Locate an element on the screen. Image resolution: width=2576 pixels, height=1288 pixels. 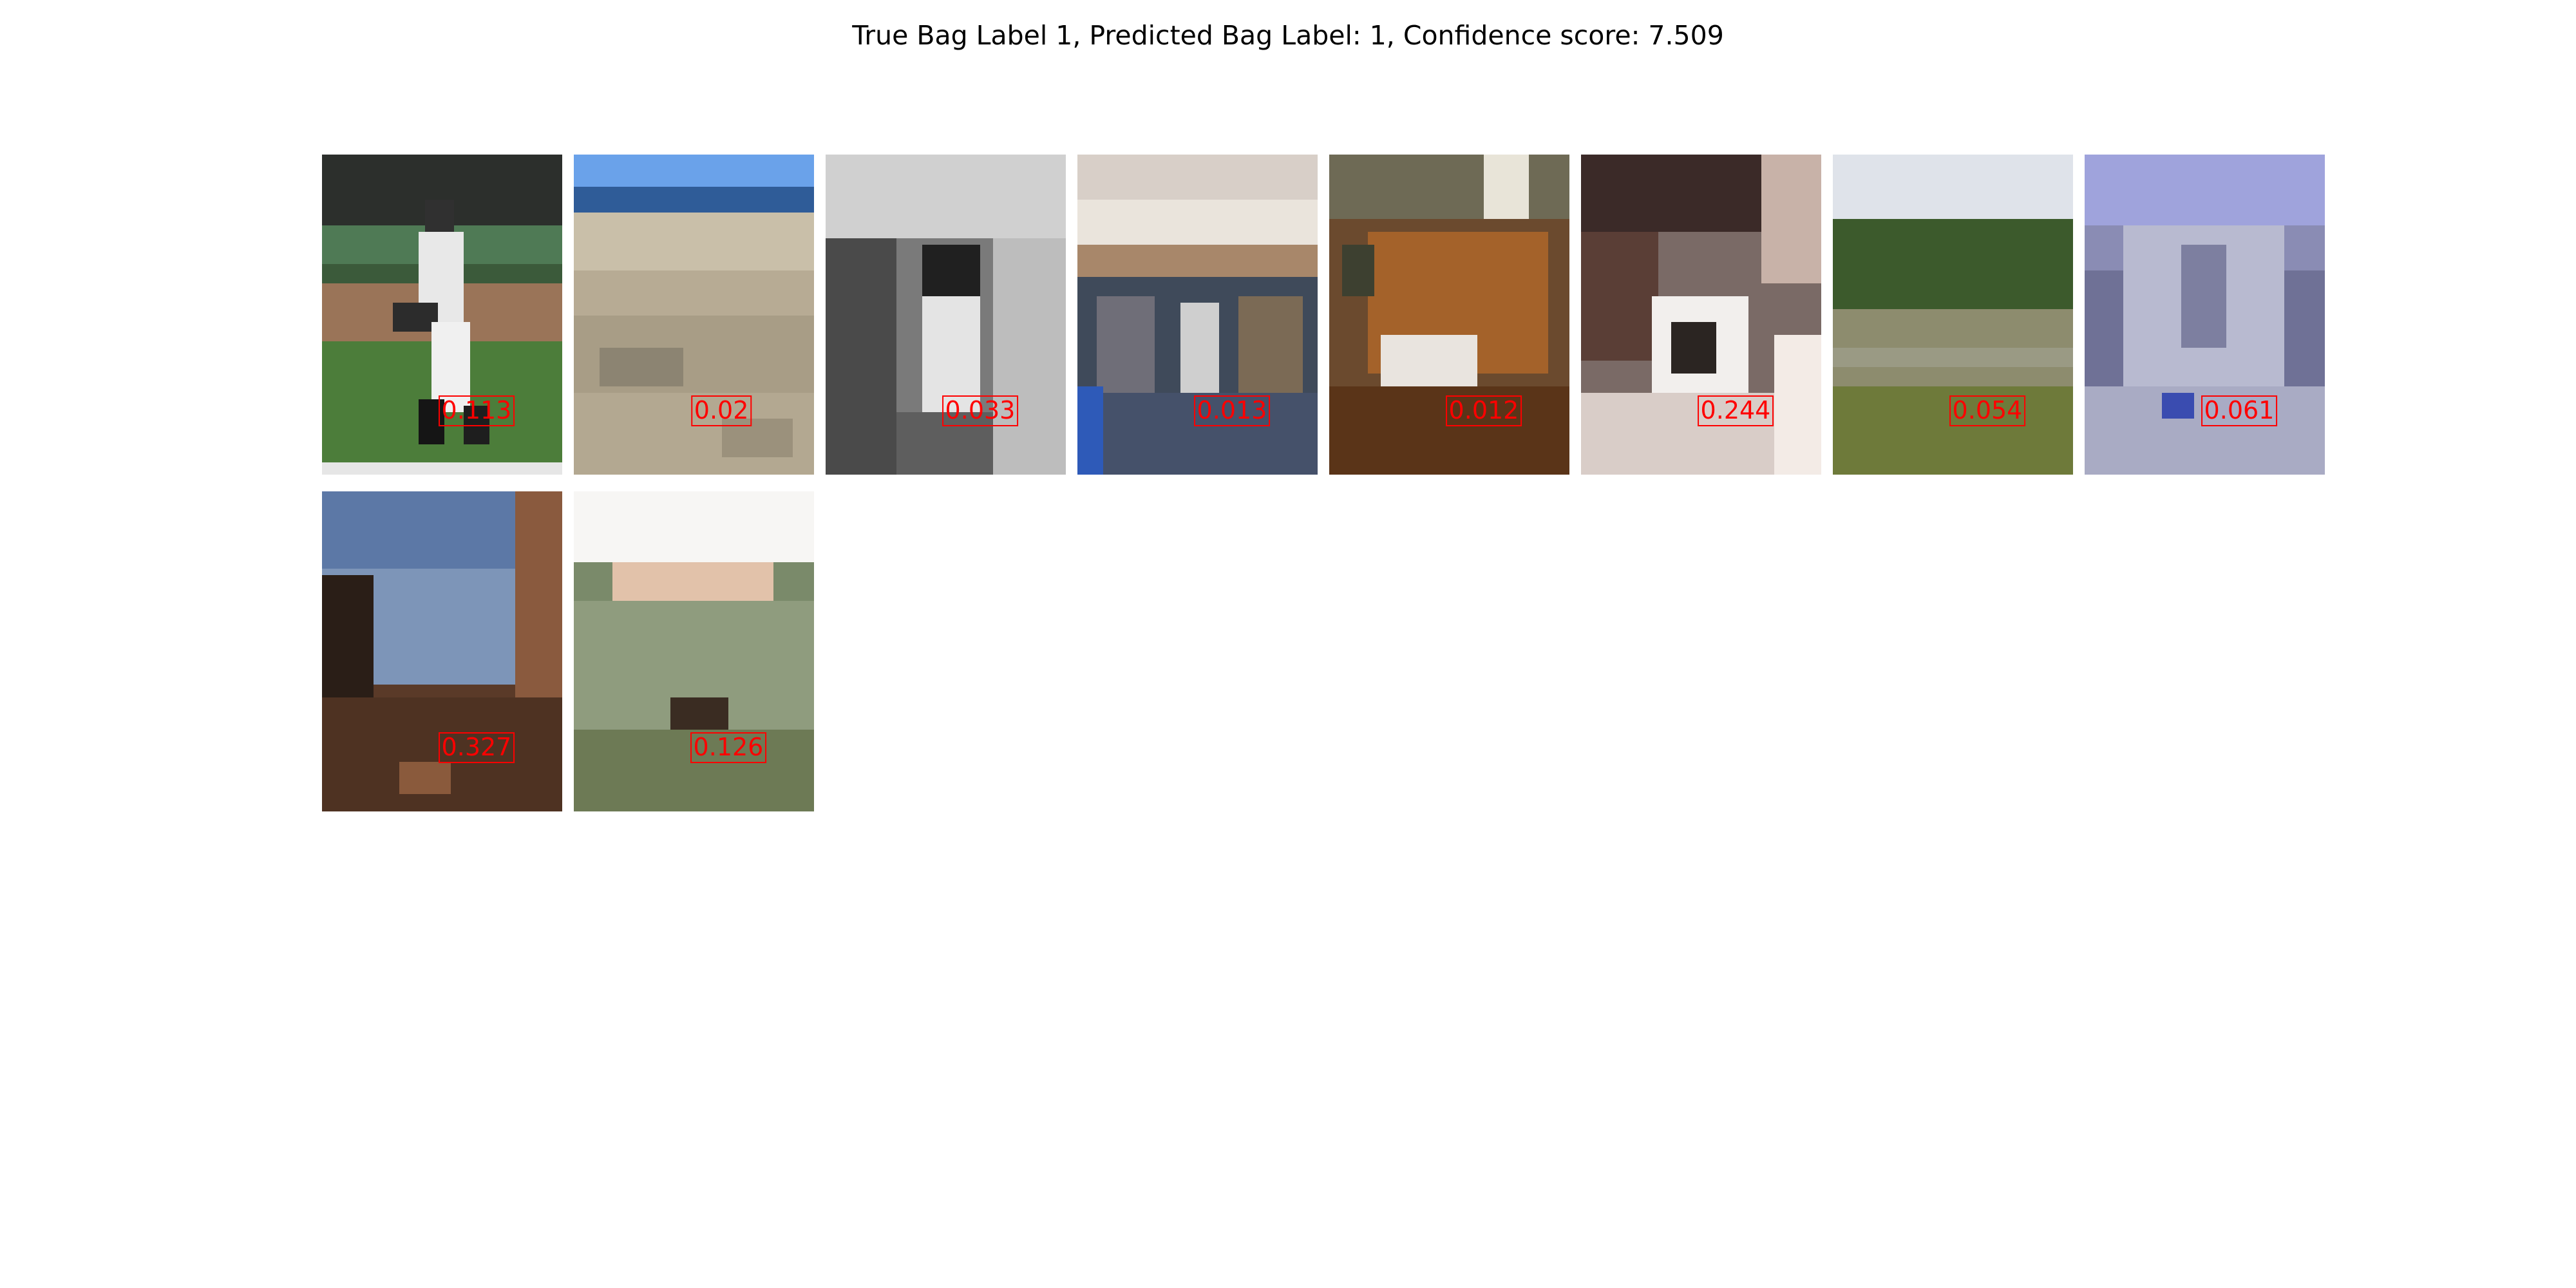
instance-score-6: 0.244 is located at coordinates (1735, 411).